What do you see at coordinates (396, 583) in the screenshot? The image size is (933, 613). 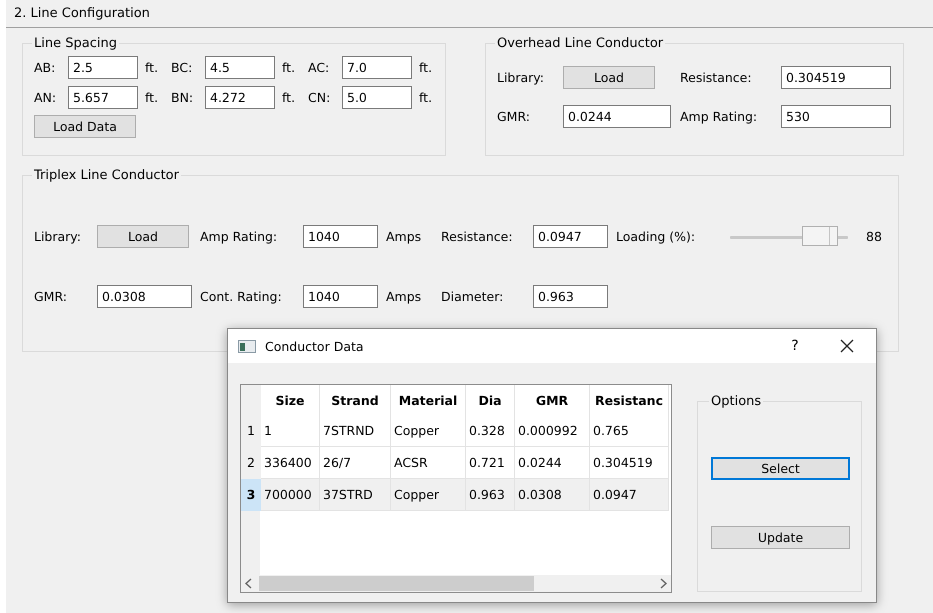 I see `scrollbar-thumb` at bounding box center [396, 583].